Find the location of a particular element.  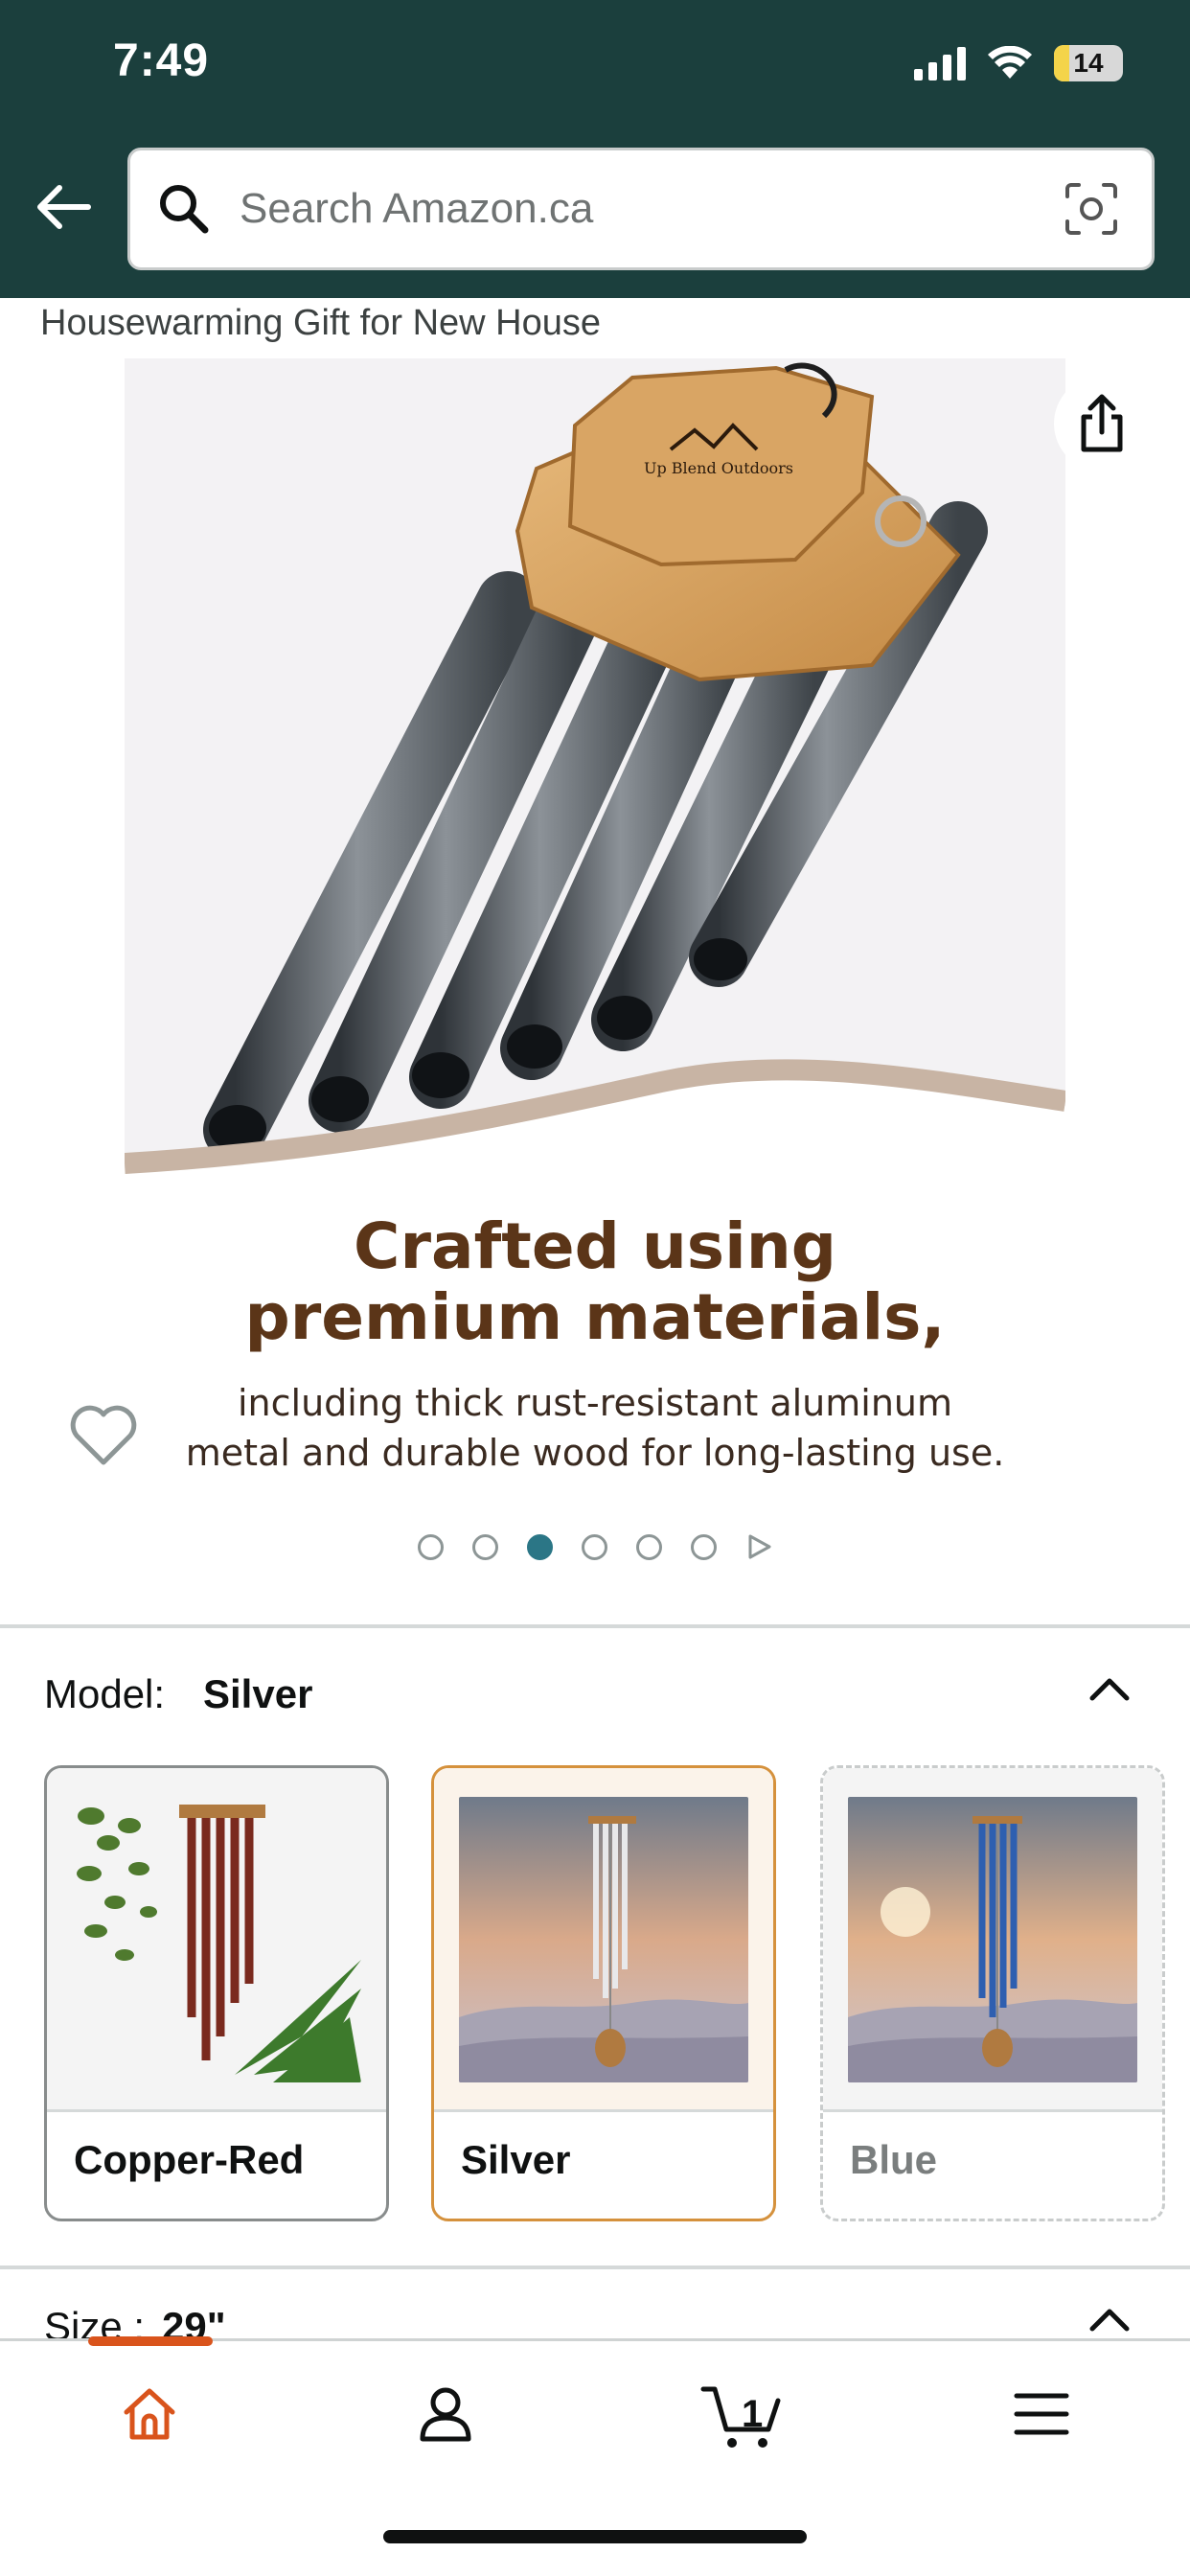

image-heading-line1: Crafted using is located at coordinates (595, 1246).